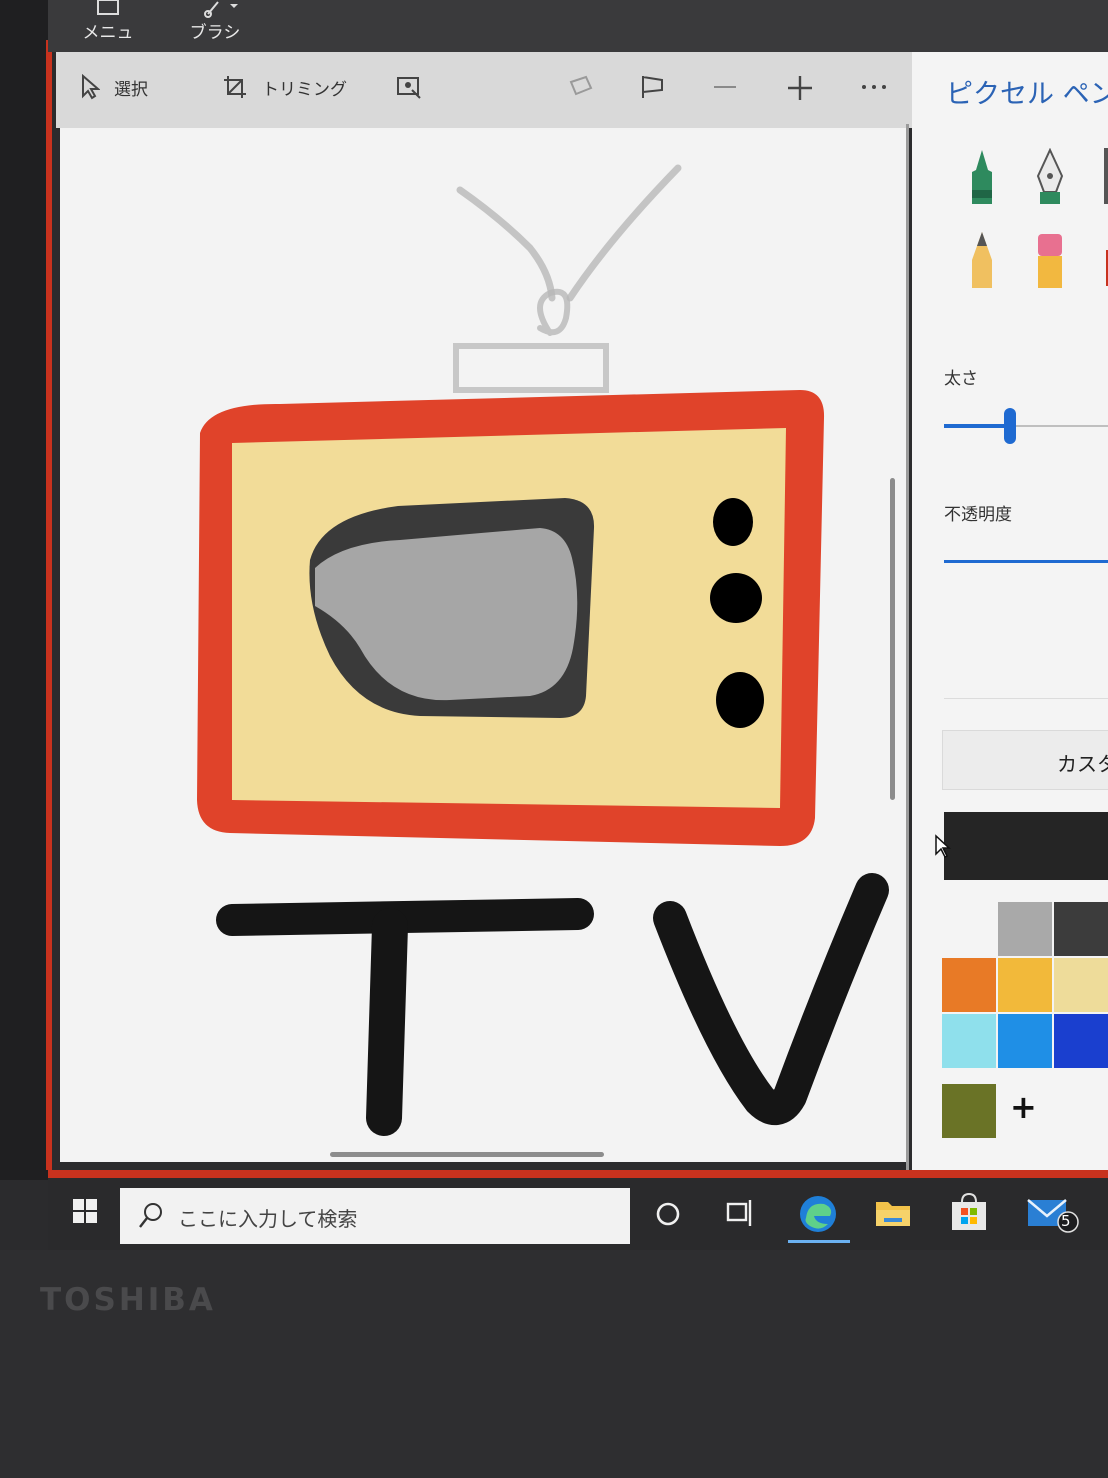 The image size is (1108, 1478). Describe the element at coordinates (1082, 764) in the screenshot. I see `custom-color-label: カスタ` at that location.